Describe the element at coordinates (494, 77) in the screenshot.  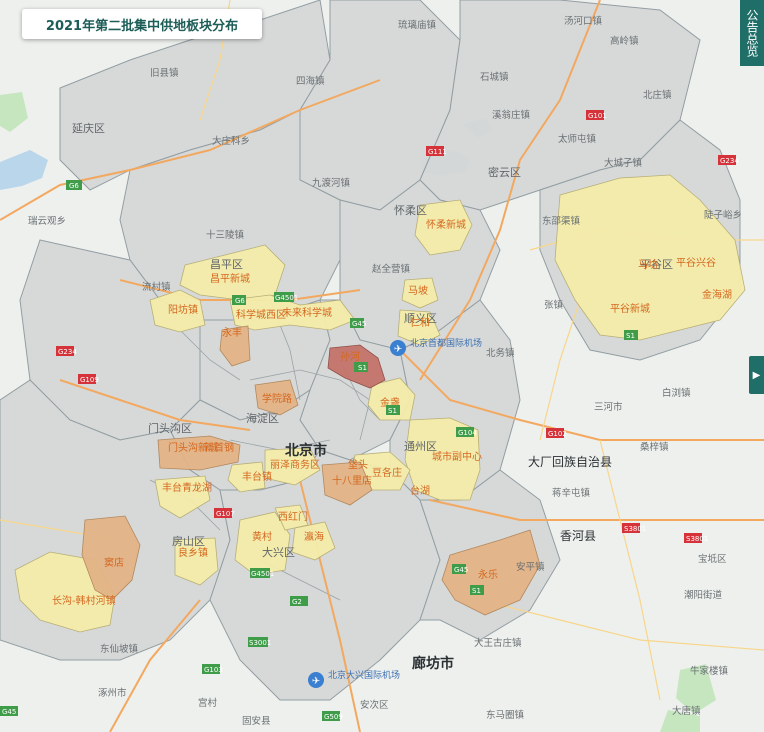
I see `svg-text: 石城镇` at that location.